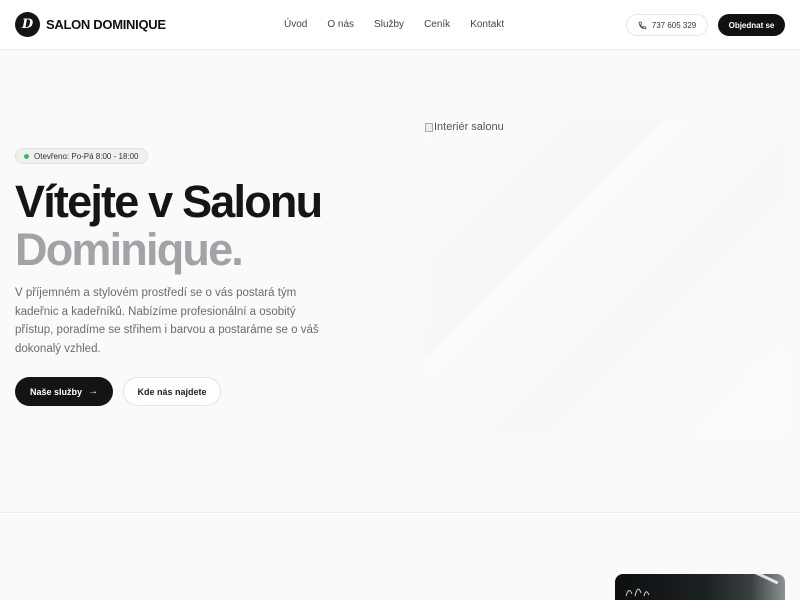  What do you see at coordinates (169, 201) in the screenshot?
I see `hero-title-line1: Vítejte v Salonu` at bounding box center [169, 201].